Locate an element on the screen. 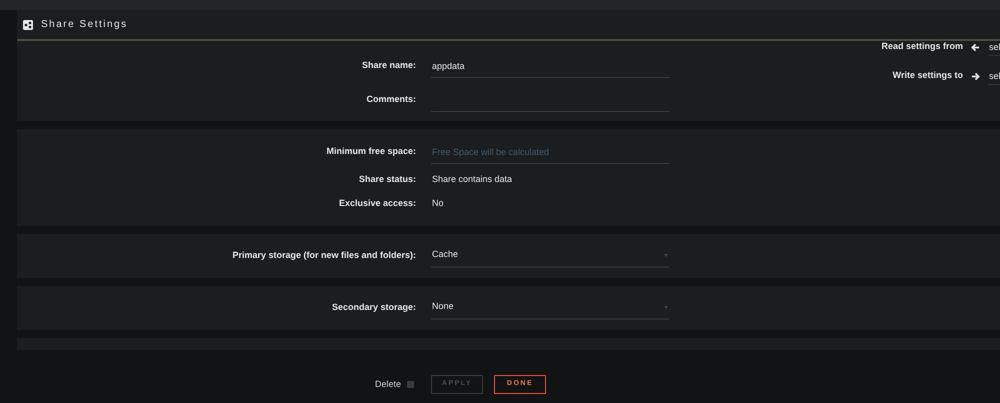  field-label: Share status: is located at coordinates (387, 179).